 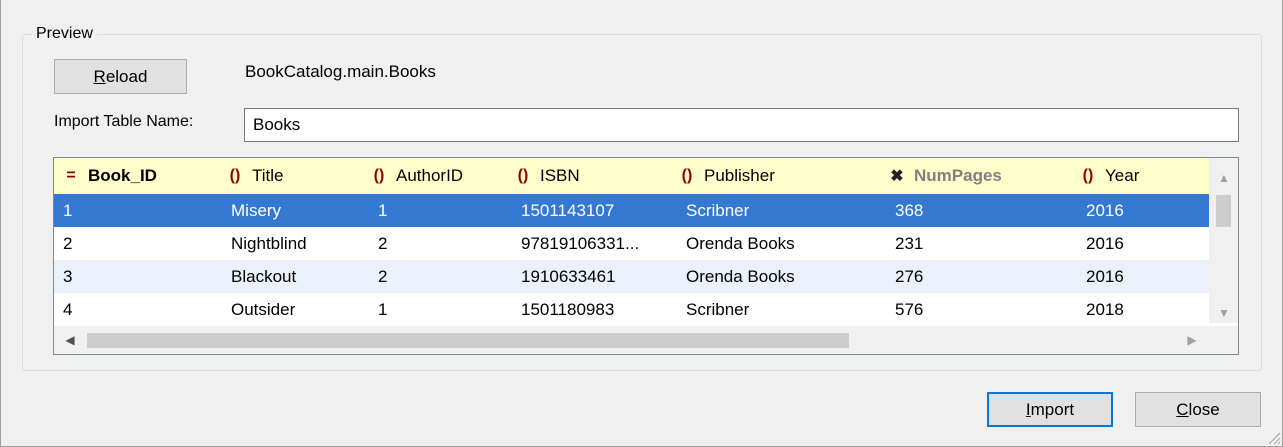 What do you see at coordinates (568, 276) in the screenshot?
I see `cell-isbn: 1910633461` at bounding box center [568, 276].